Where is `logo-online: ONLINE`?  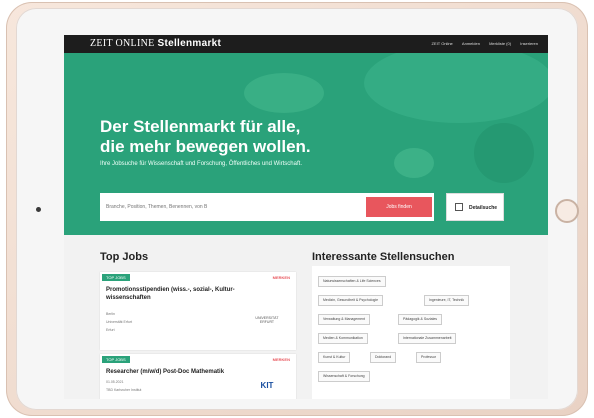 logo-online: ONLINE is located at coordinates (135, 43).